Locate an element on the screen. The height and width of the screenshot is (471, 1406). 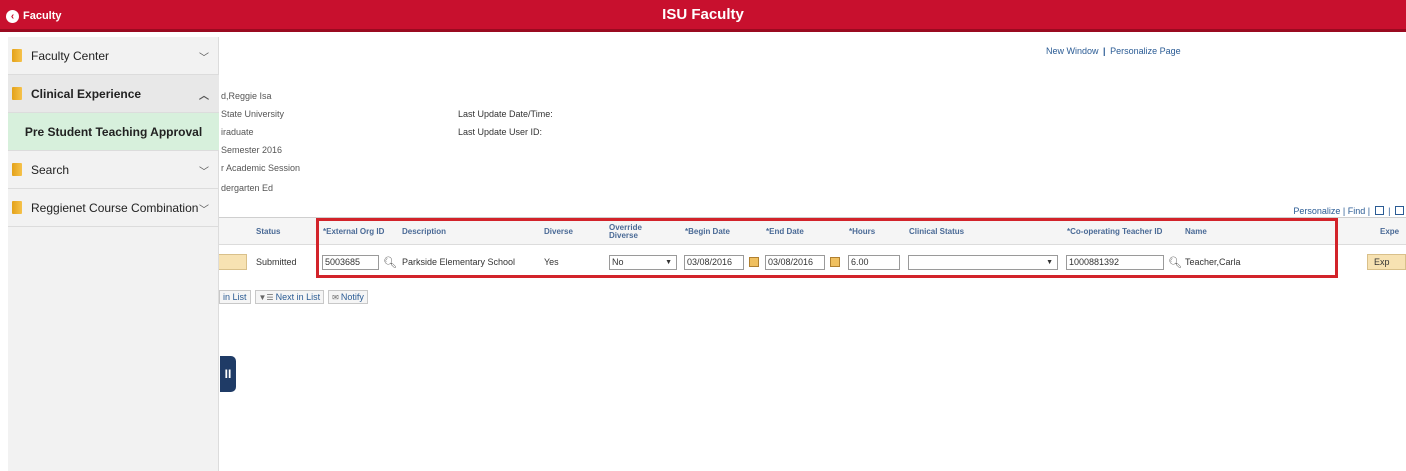
next-in-list-button: ▼☰ Next in List is located at coordinates (289, 297).